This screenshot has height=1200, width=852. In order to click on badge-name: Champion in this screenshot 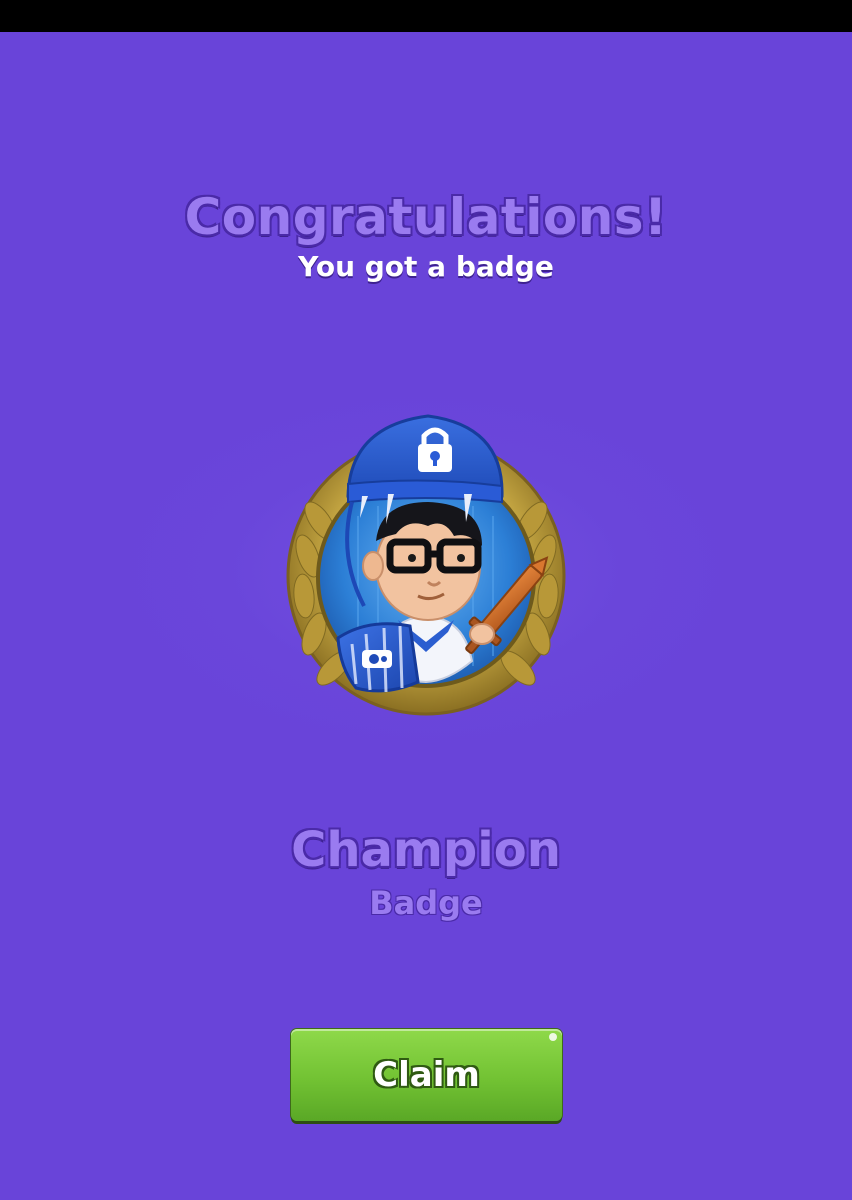, I will do `click(426, 850)`.